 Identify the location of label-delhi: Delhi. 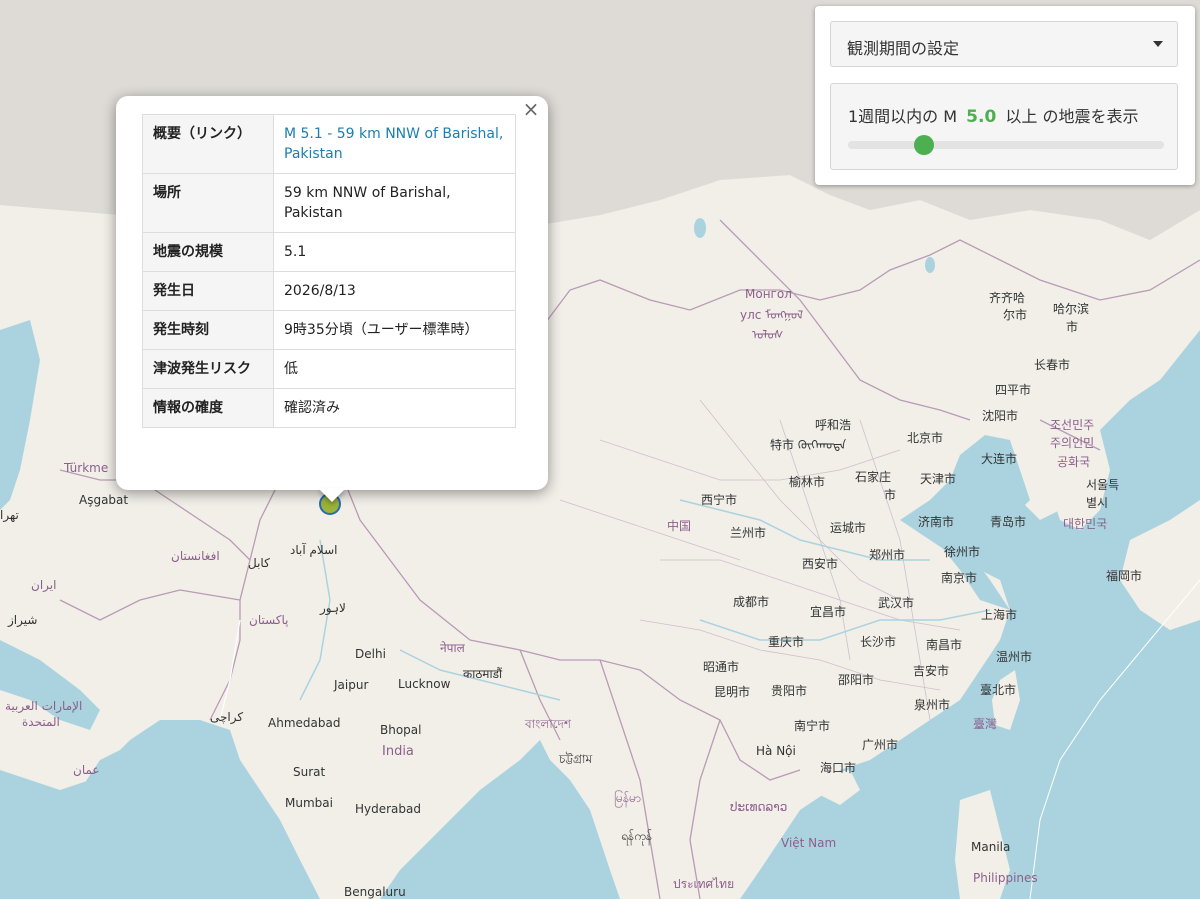
(370, 654).